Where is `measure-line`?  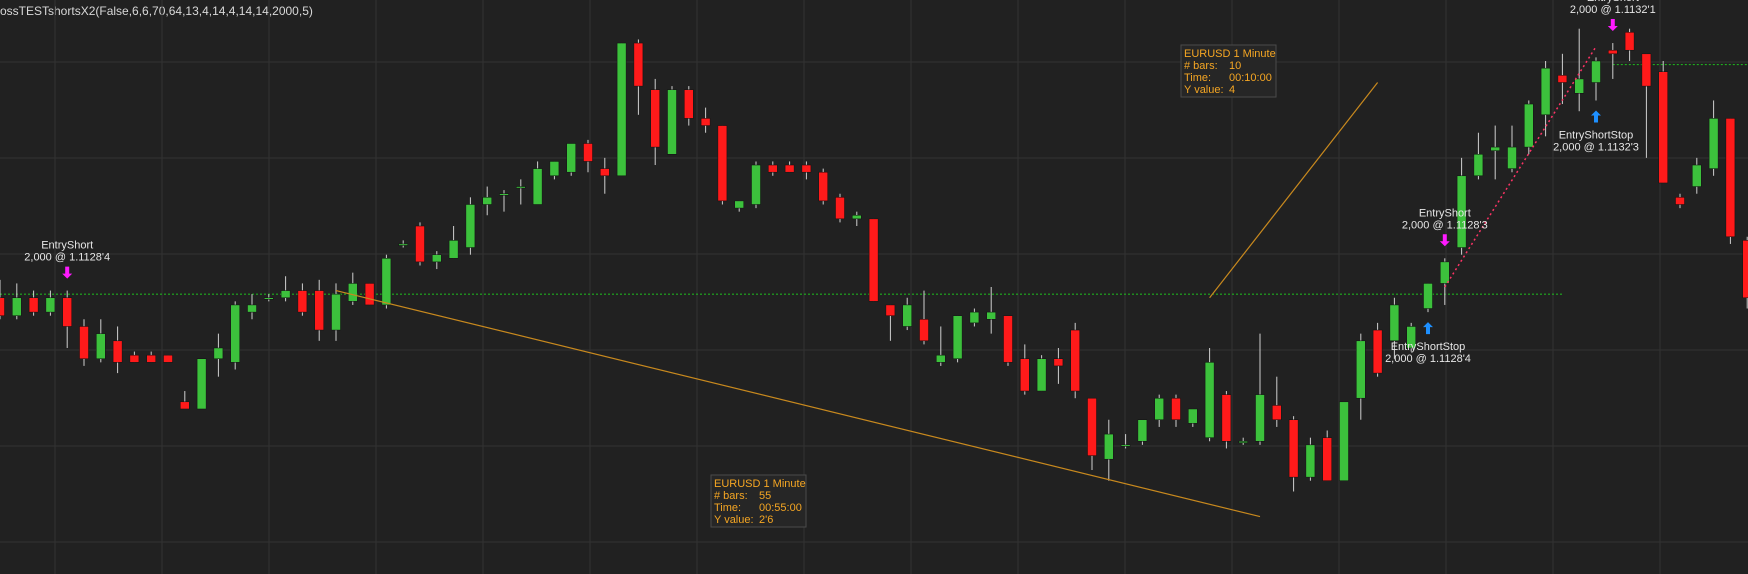 measure-line is located at coordinates (1294, 190).